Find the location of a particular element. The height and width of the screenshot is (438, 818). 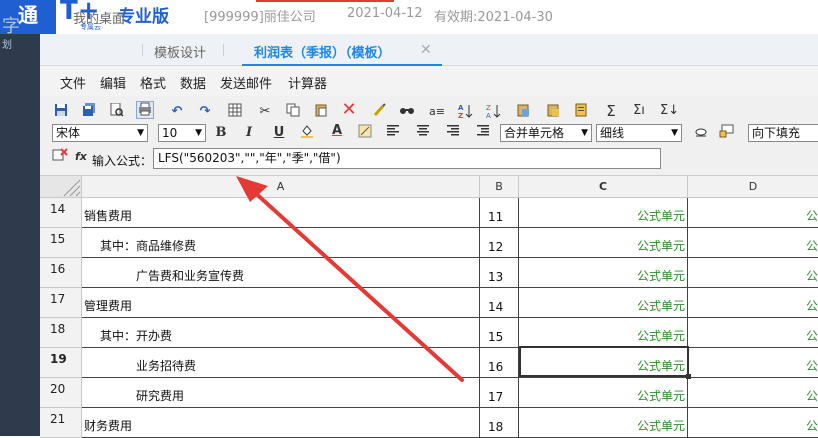

annotation-arrow is located at coordinates (350, 279).